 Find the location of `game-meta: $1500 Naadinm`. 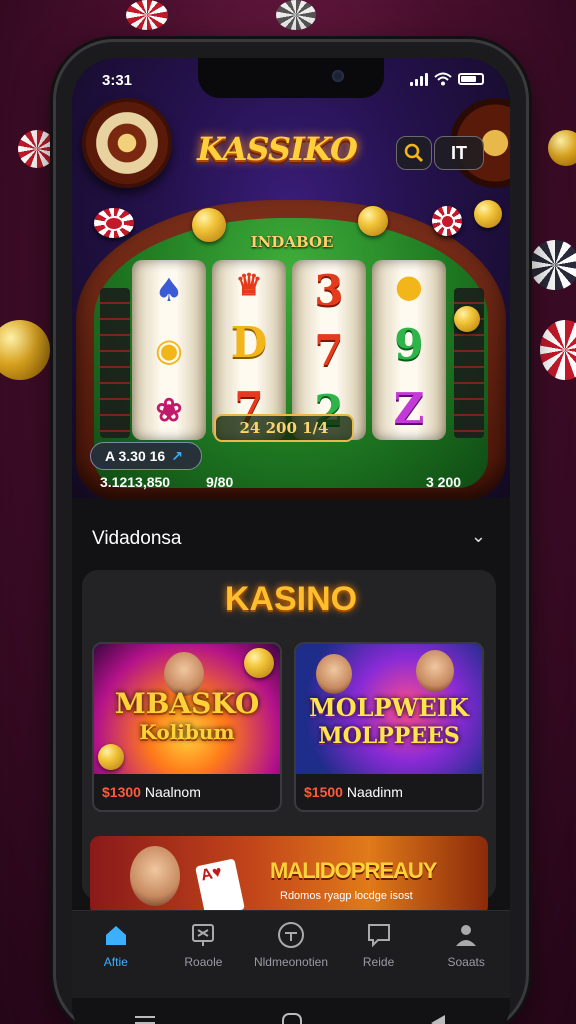

game-meta: $1500 Naadinm is located at coordinates (353, 792).